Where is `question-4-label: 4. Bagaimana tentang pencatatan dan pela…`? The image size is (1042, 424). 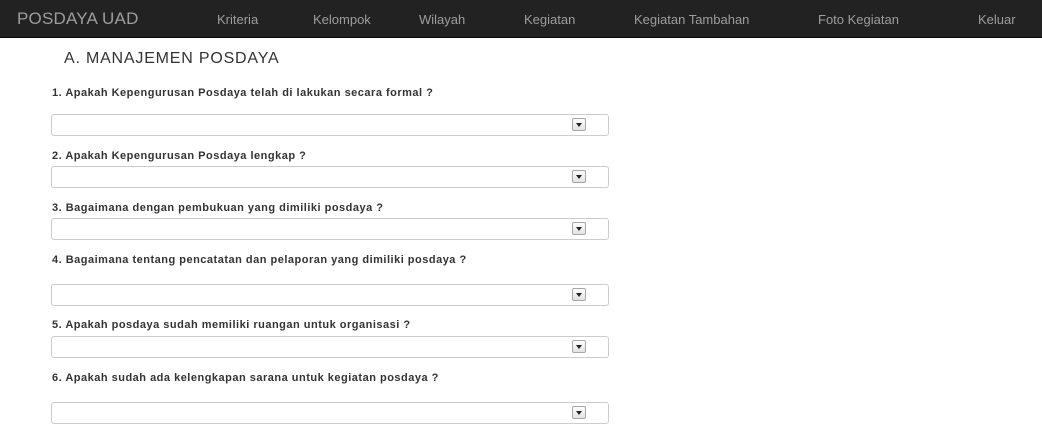
question-4-label: 4. Bagaimana tentang pencatatan dan pela… is located at coordinates (259, 260).